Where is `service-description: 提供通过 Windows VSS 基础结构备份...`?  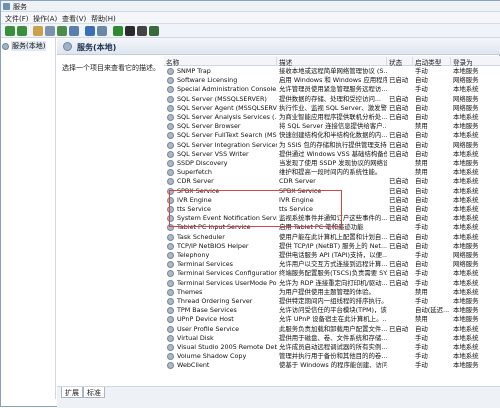
service-description: 提供通过 Windows VSS 基础结构备份... is located at coordinates (333, 153).